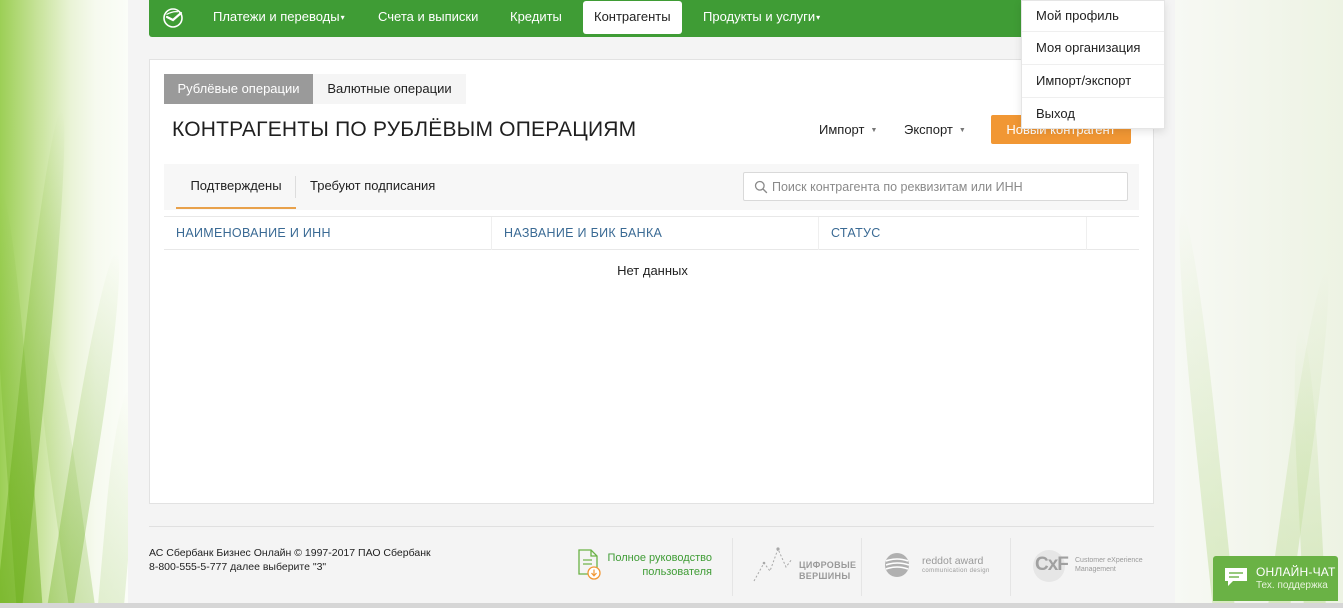  Describe the element at coordinates (590, 565) in the screenshot. I see `user-guide-download-icon` at that location.